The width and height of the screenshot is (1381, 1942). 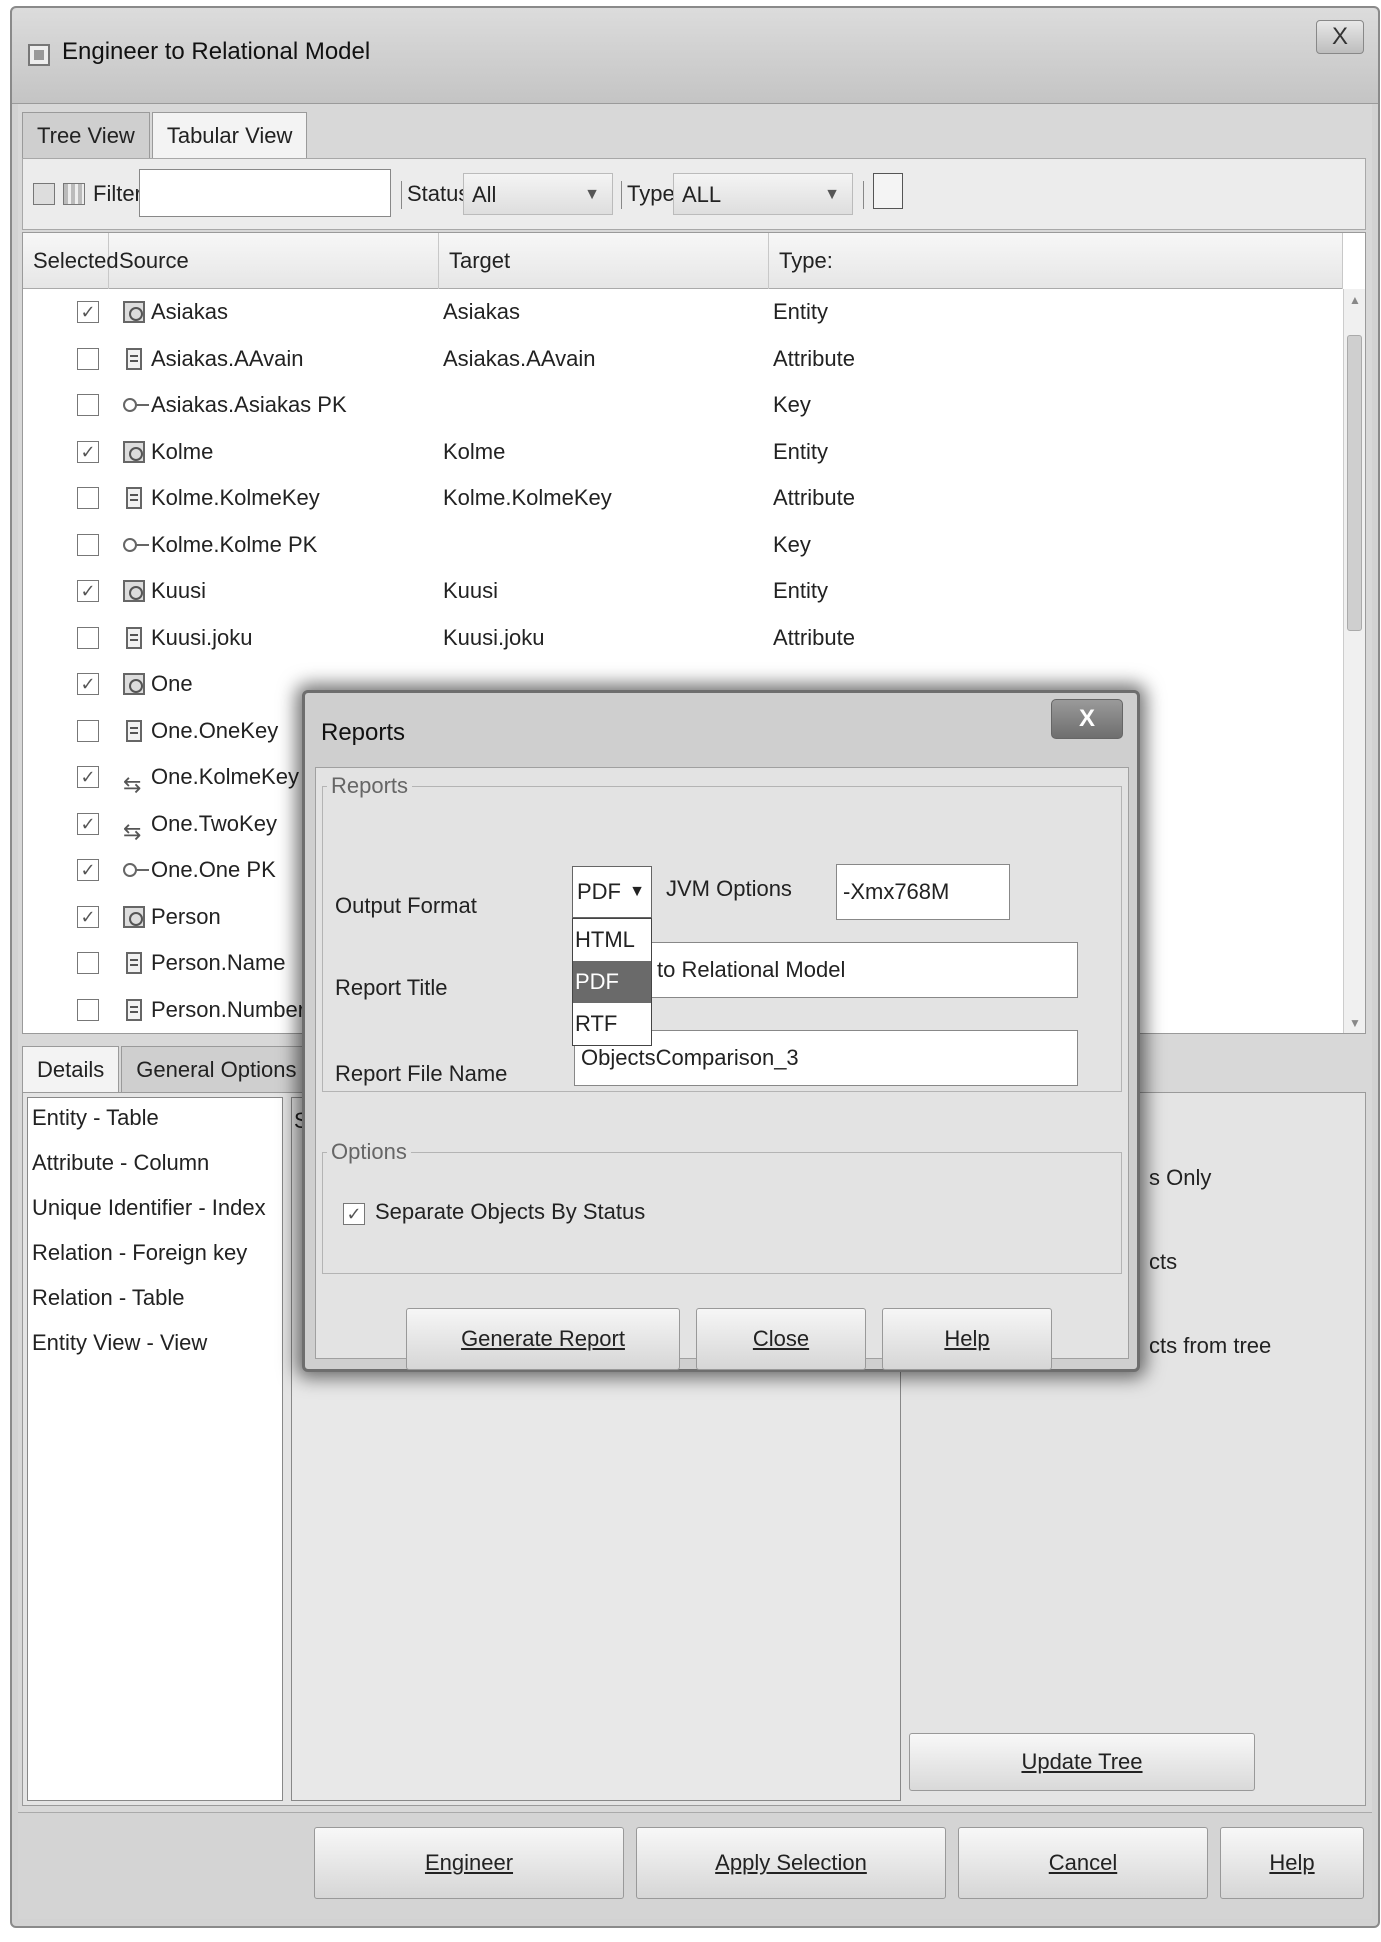 What do you see at coordinates (281, 312) in the screenshot?
I see `source-cell: Asiakas` at bounding box center [281, 312].